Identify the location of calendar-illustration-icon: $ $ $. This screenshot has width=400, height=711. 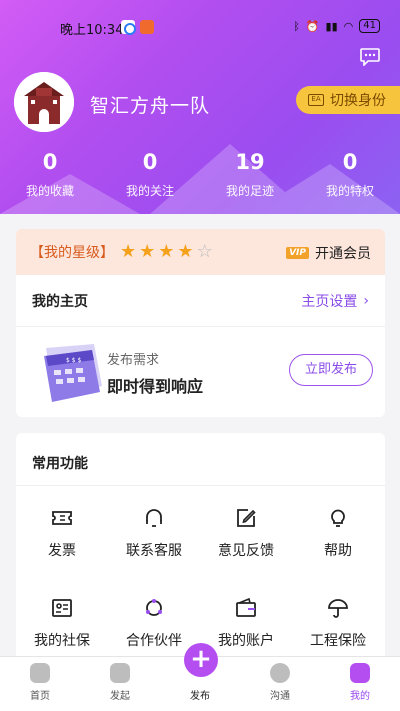
(73, 373).